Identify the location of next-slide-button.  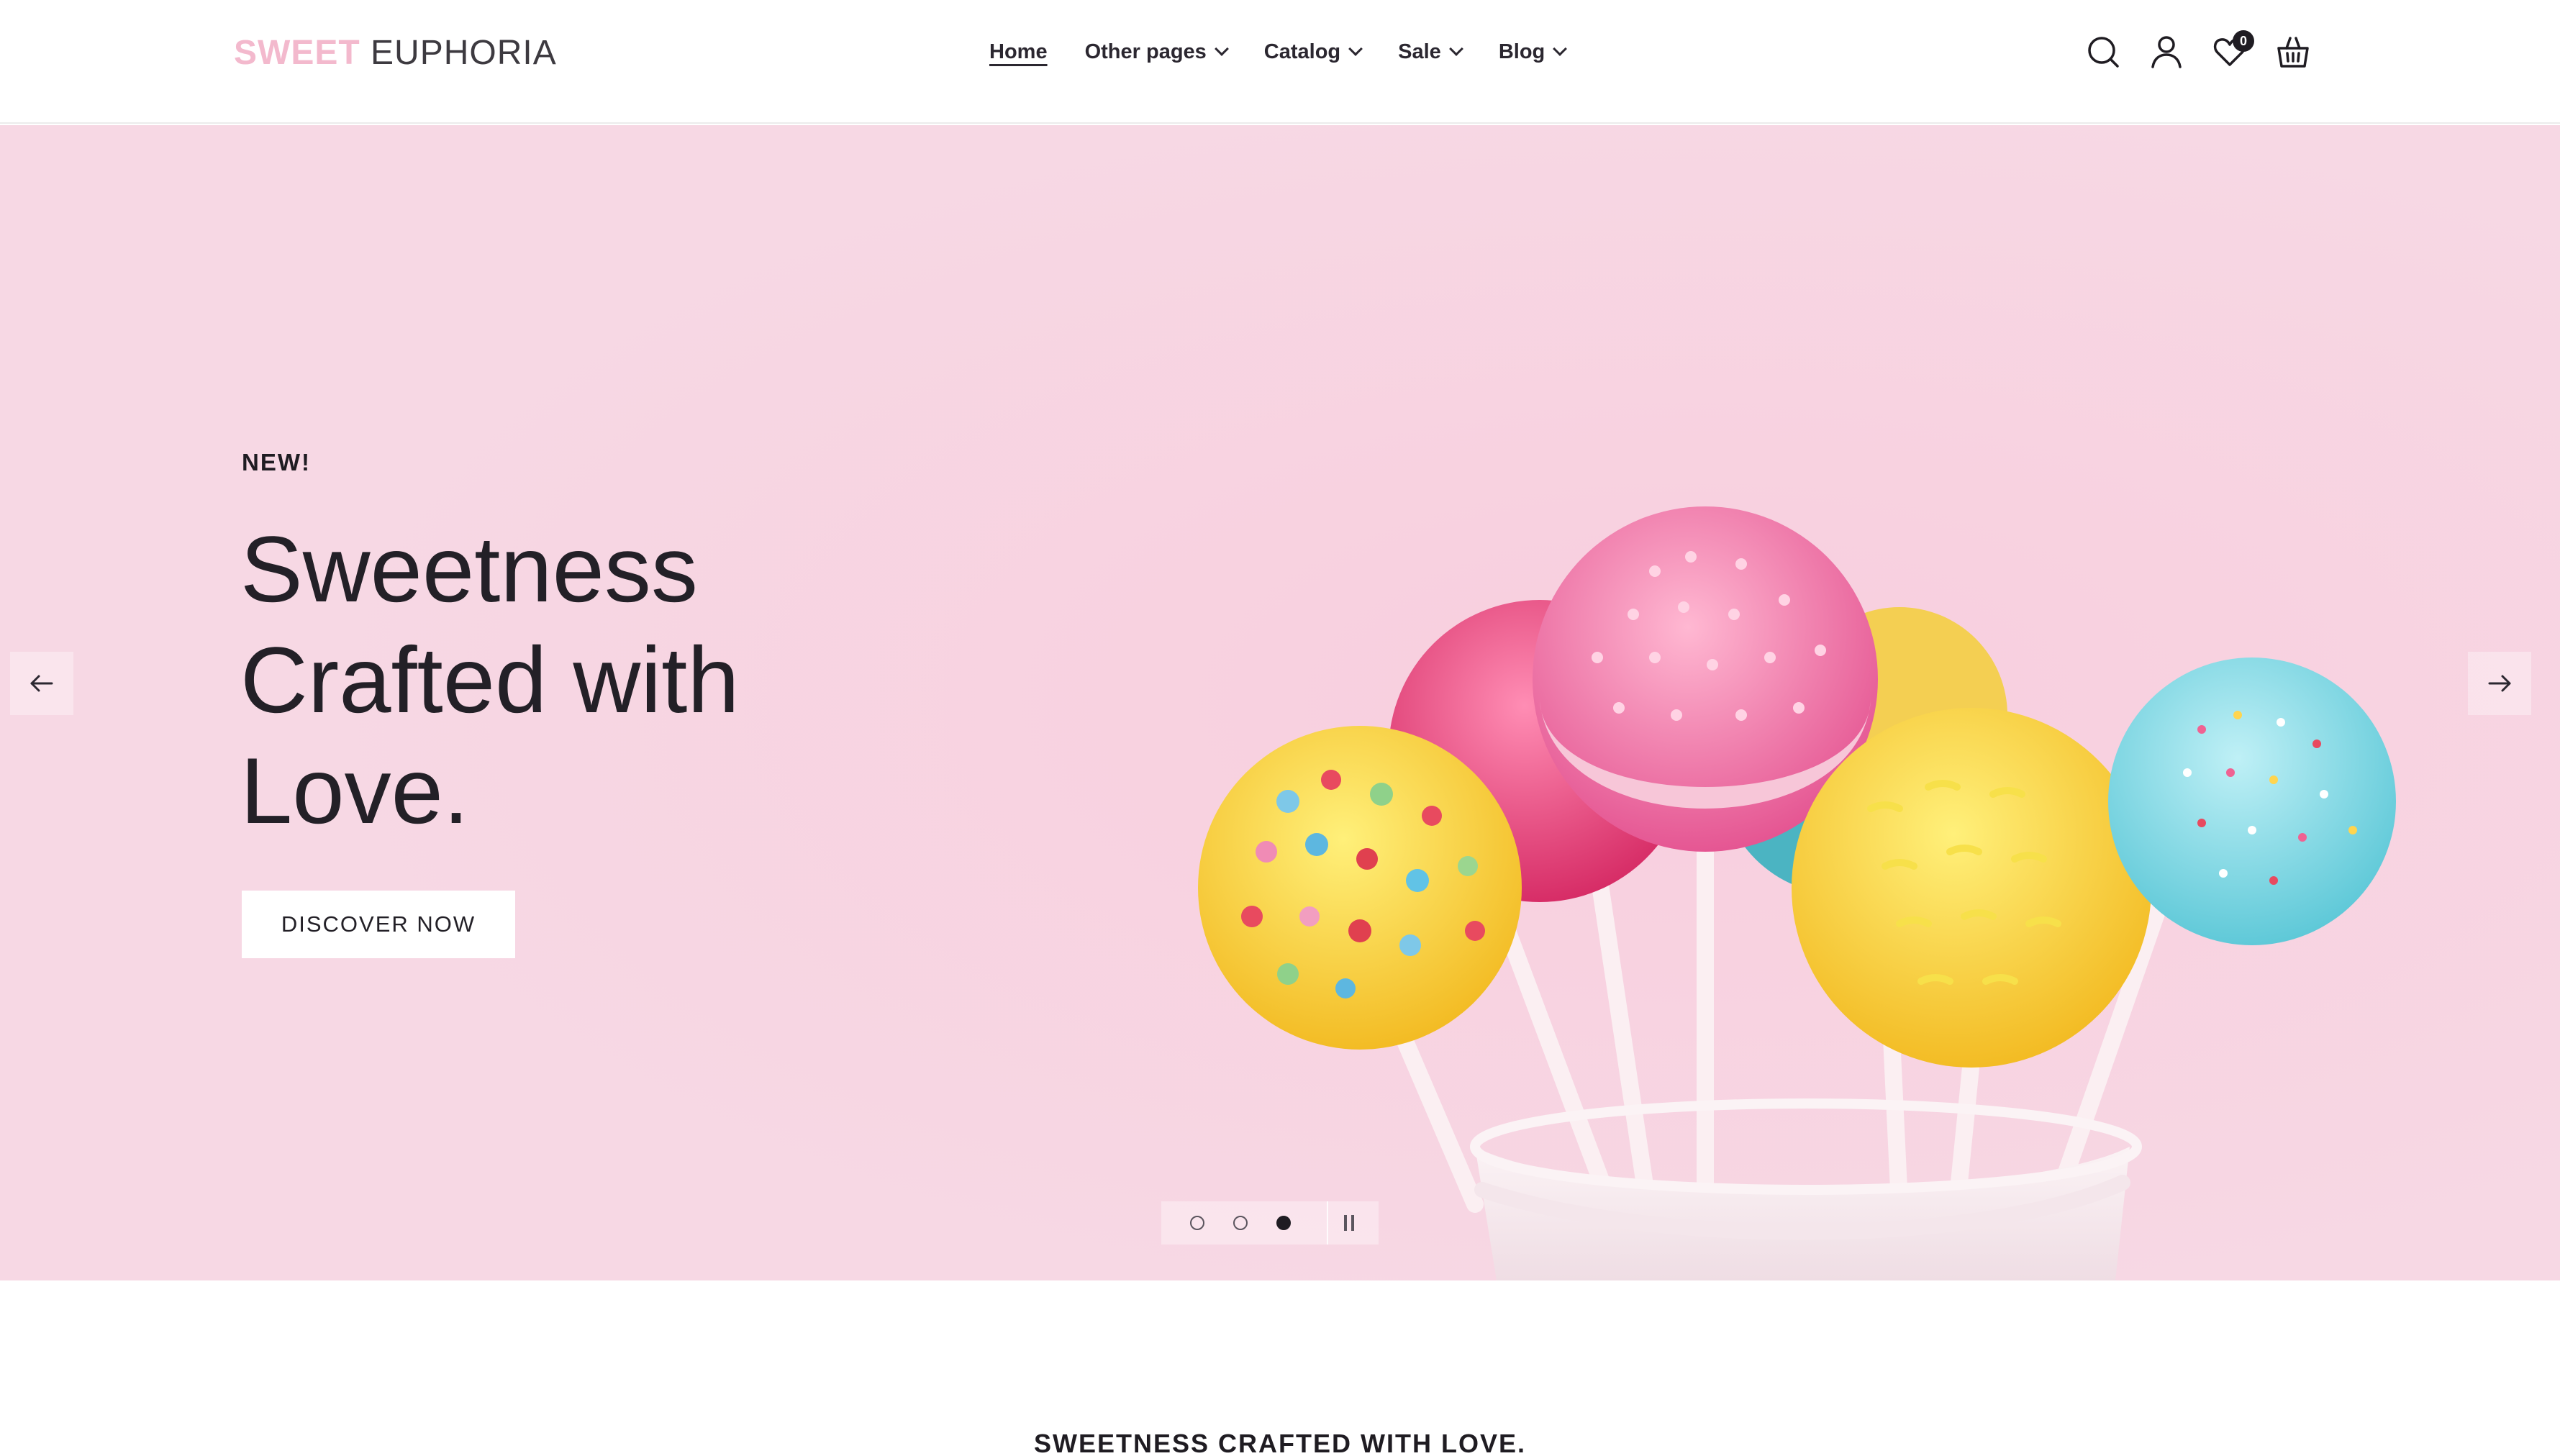
(2499, 683).